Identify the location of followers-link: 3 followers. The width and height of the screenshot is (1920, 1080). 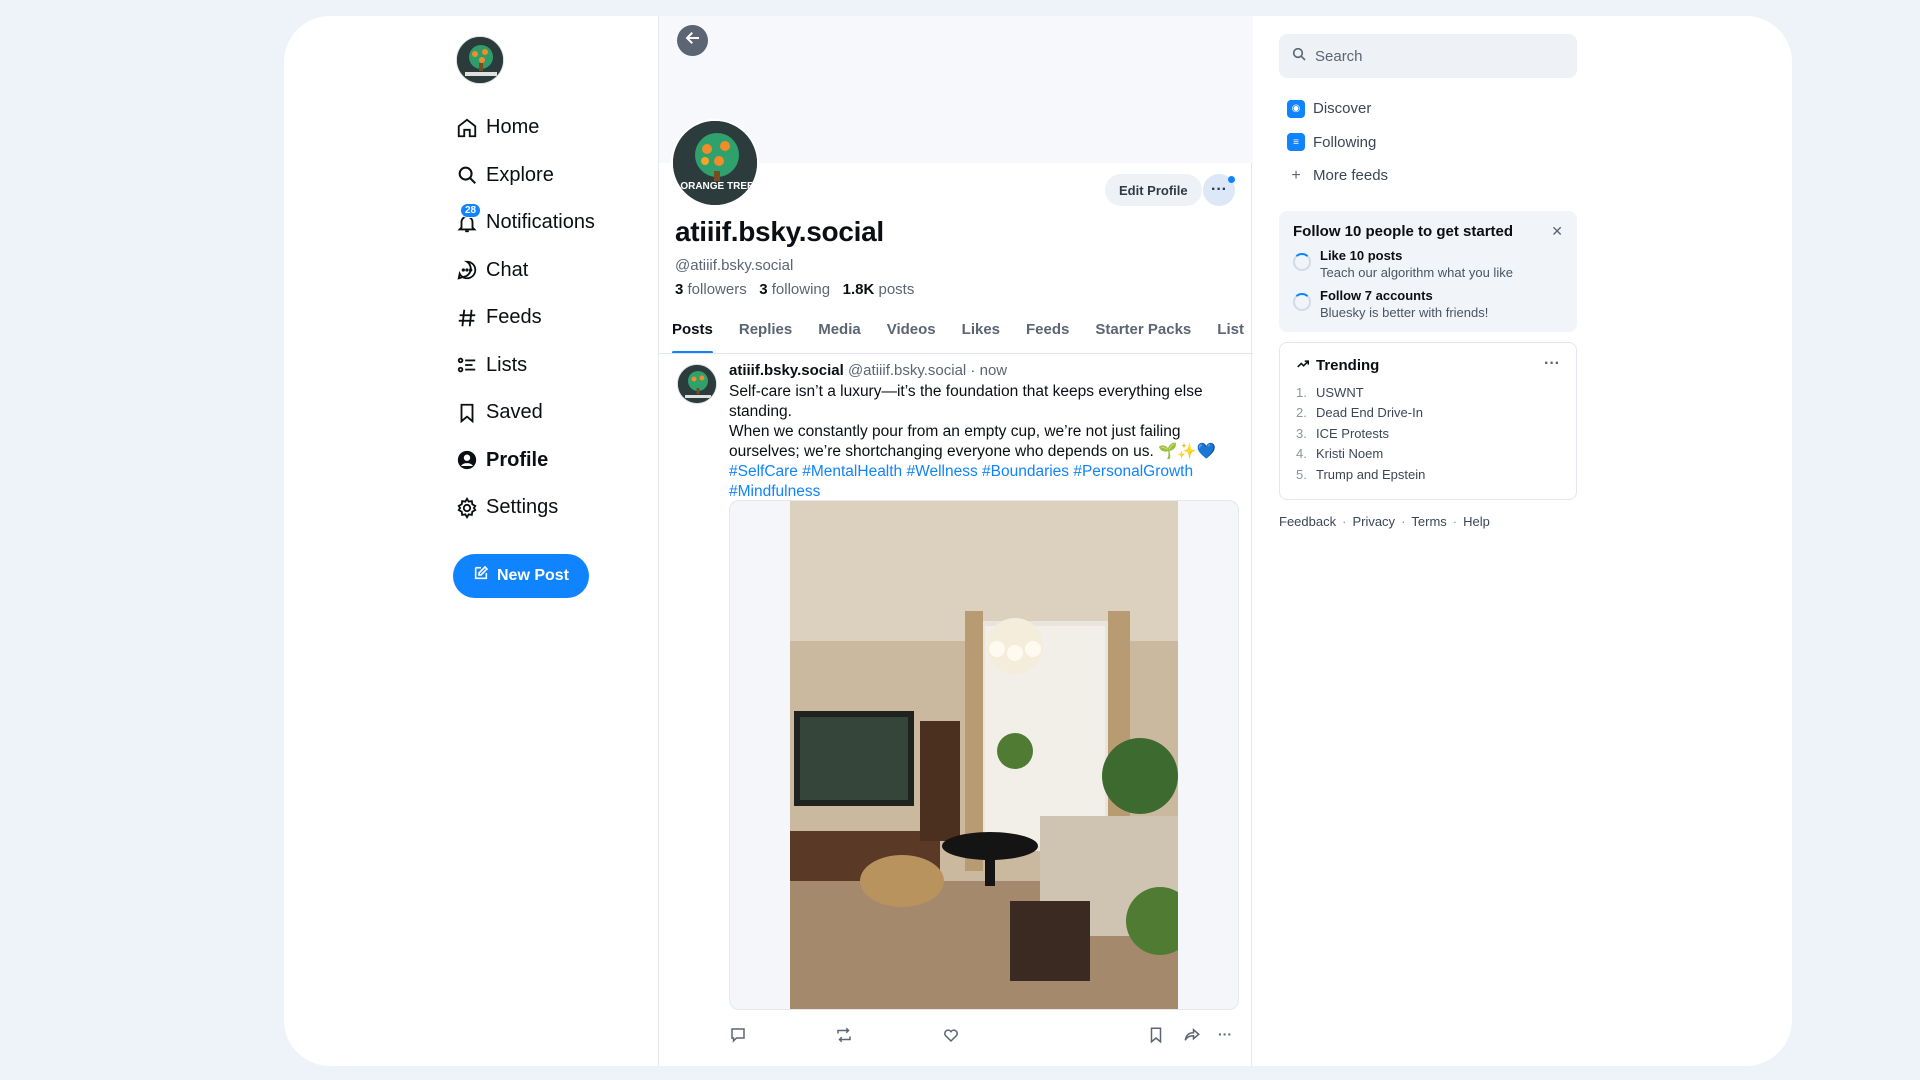
(711, 289).